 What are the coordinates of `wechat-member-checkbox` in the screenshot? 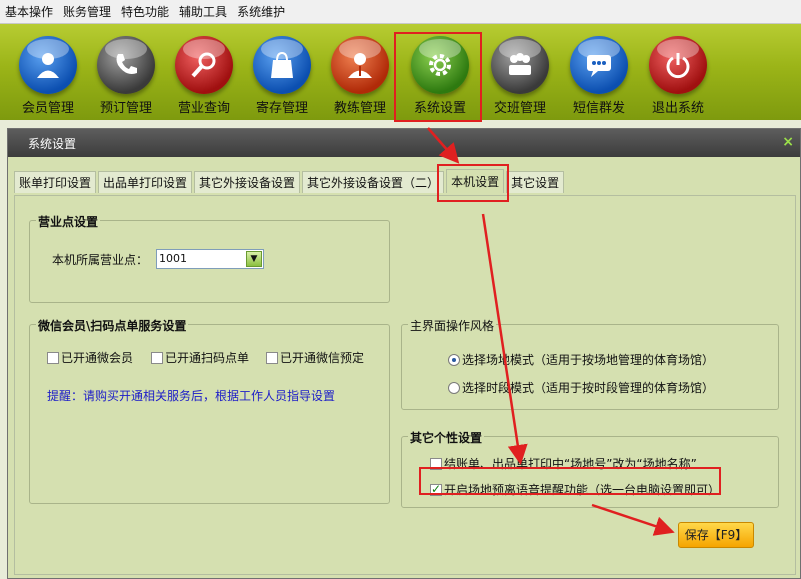 It's located at (53, 357).